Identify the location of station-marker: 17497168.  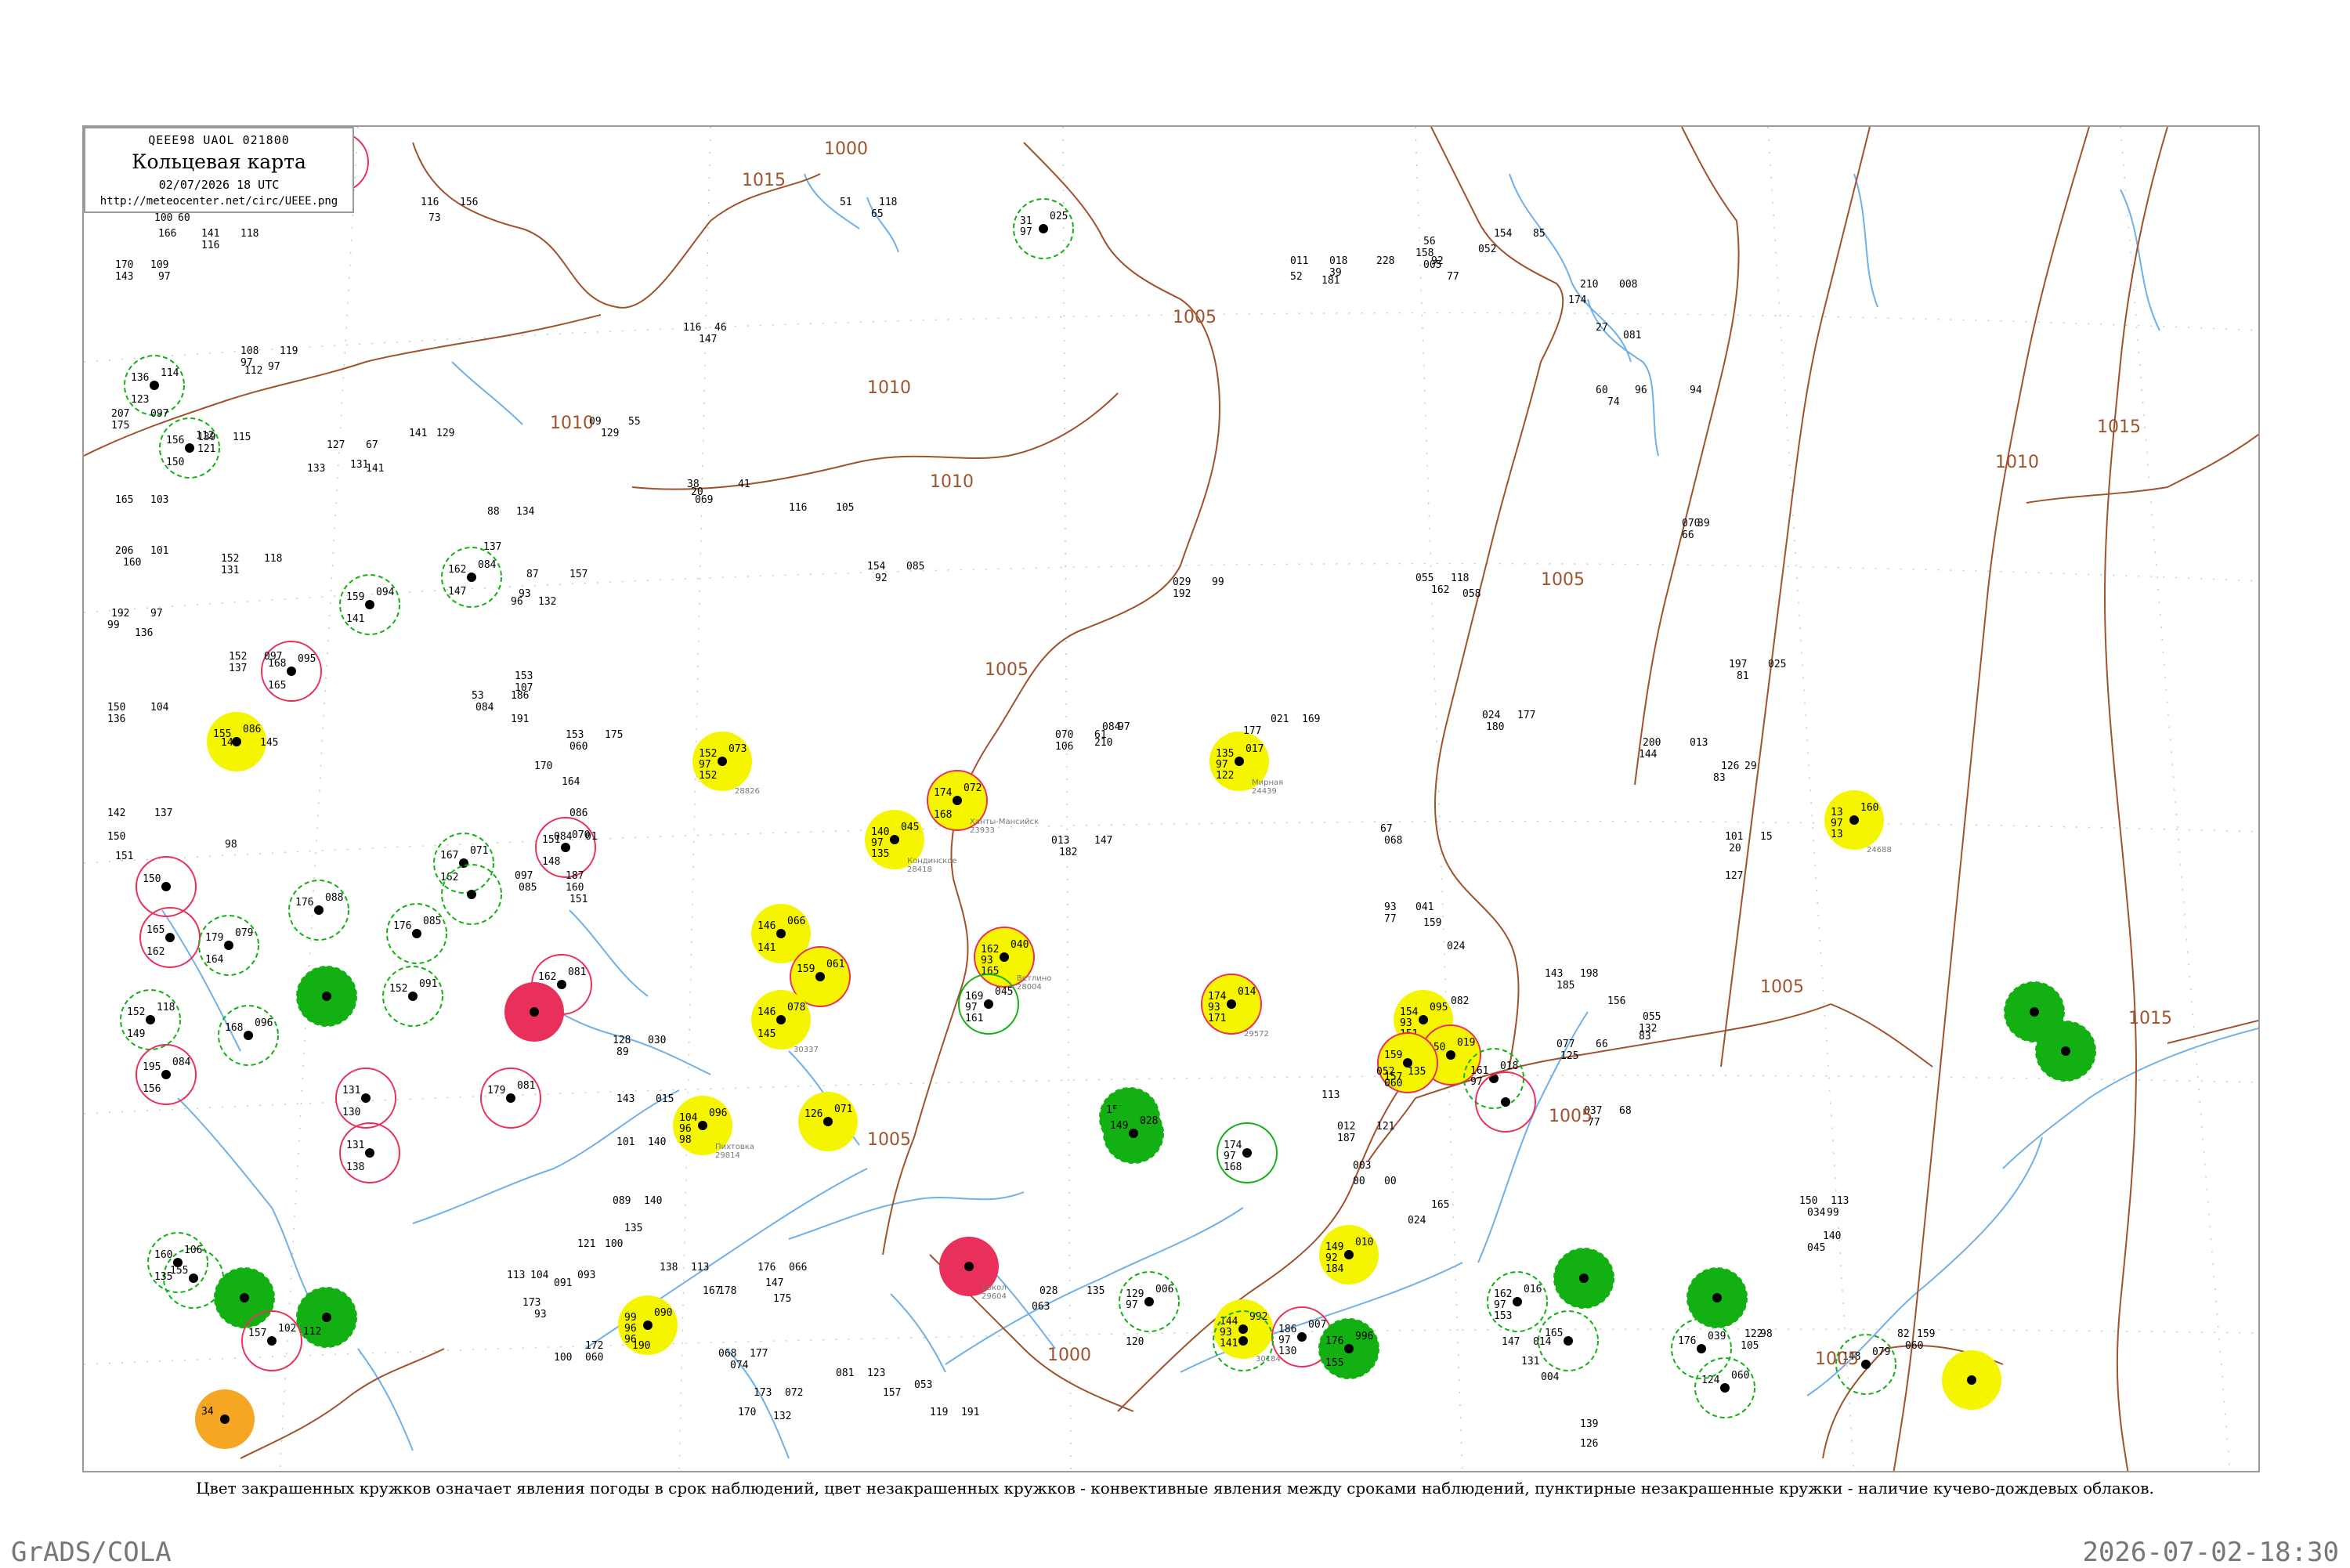
(1247, 1152).